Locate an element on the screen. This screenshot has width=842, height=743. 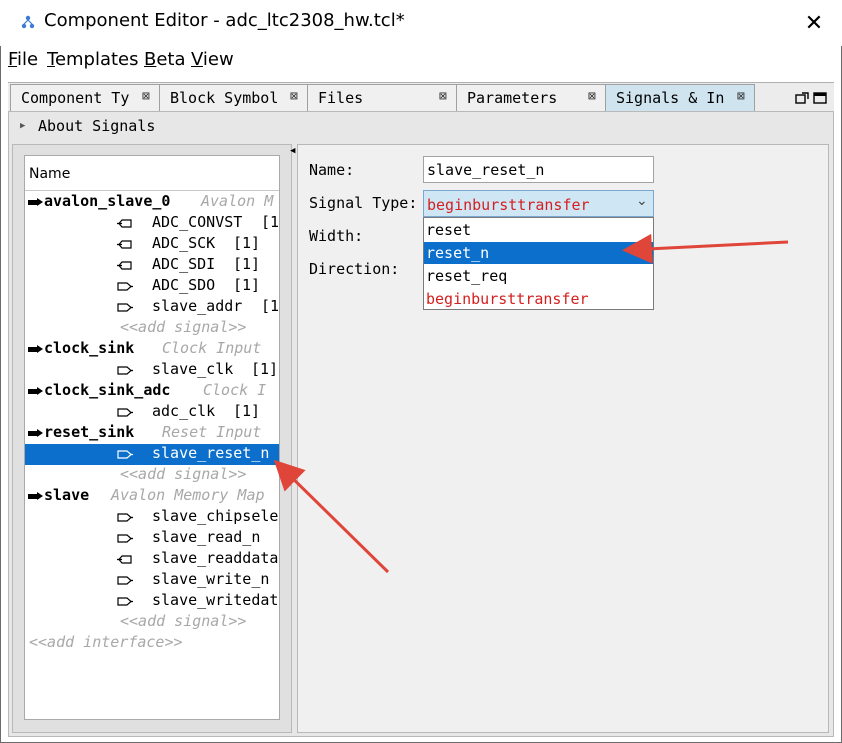
tab-block-symbol: Block Symbol ⊠ is located at coordinates (233, 97).